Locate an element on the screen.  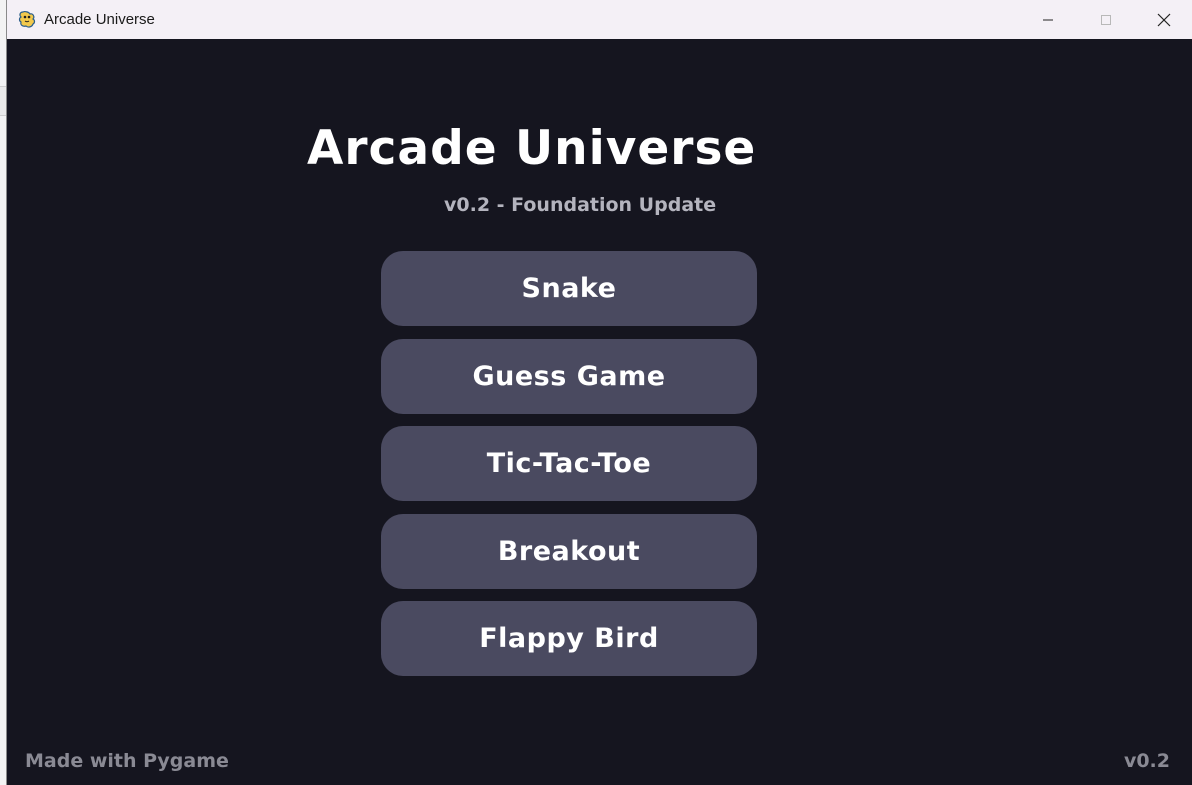
breakout-button: Breakout is located at coordinates (569, 551).